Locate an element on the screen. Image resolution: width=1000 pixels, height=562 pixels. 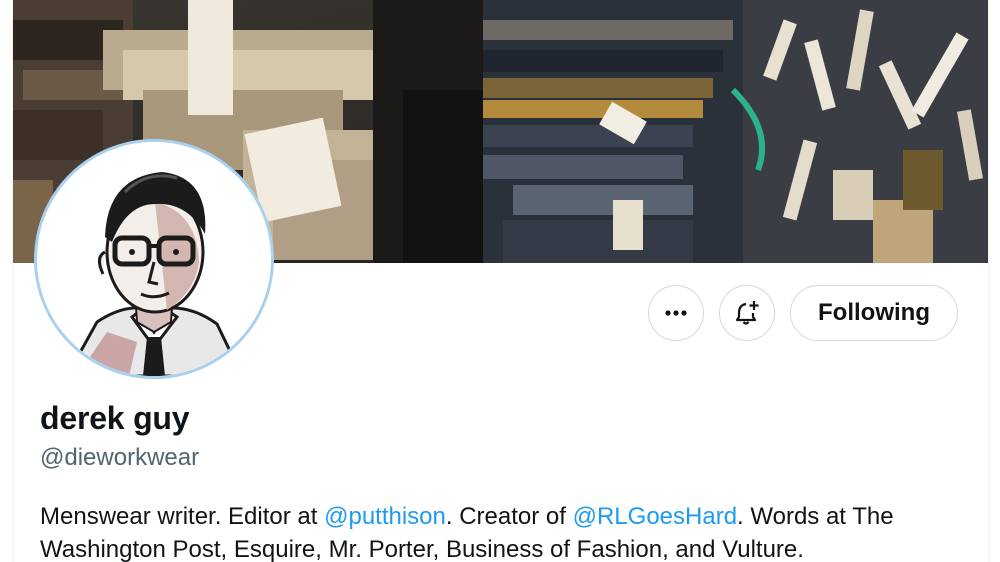
following-label: Following is located at coordinates (874, 312).